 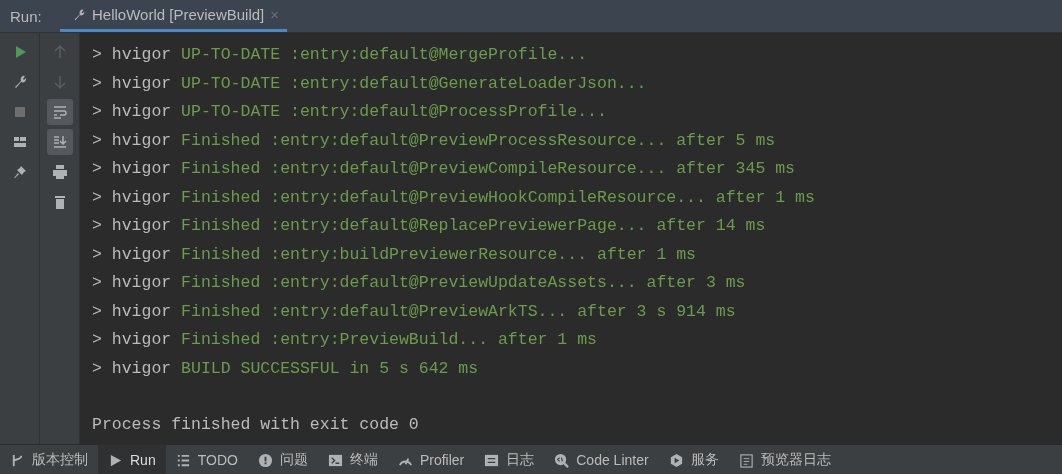 What do you see at coordinates (492, 460) in the screenshot?
I see `log-icon` at bounding box center [492, 460].